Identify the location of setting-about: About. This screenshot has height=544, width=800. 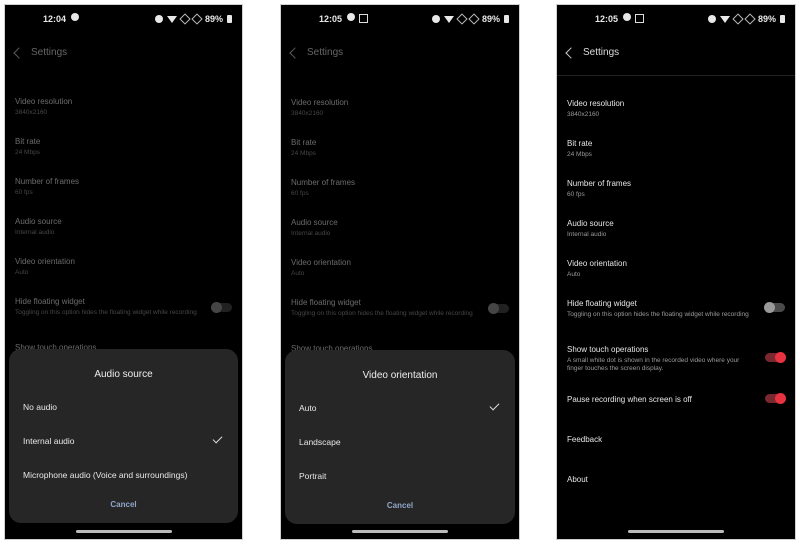
(675, 479).